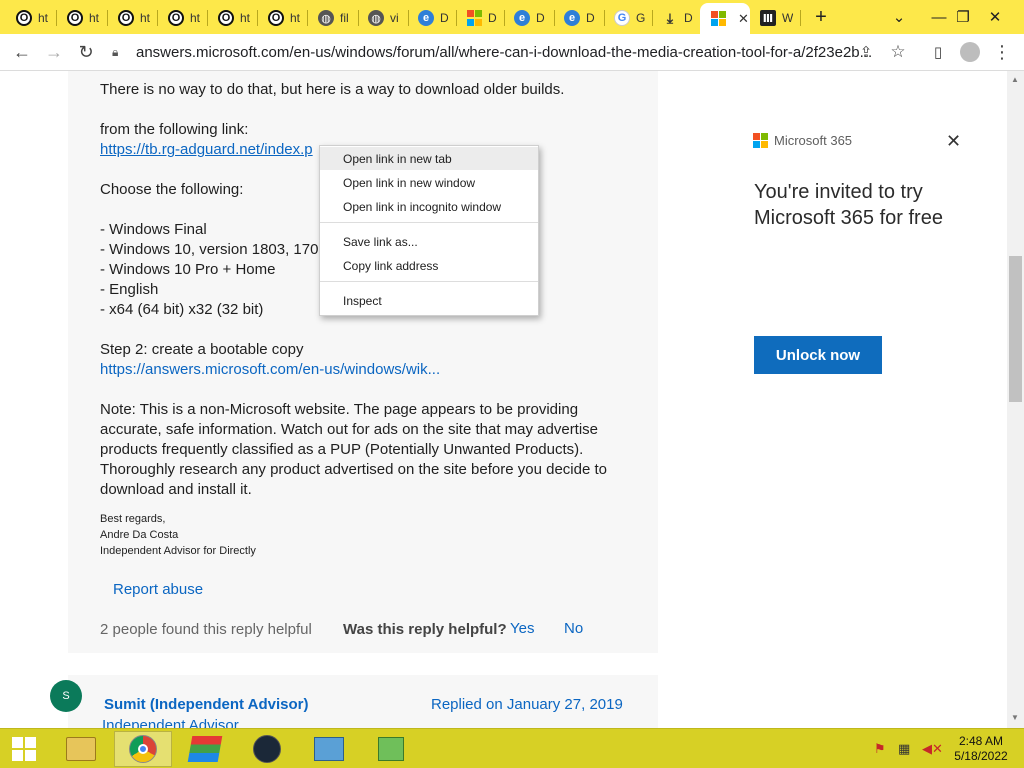 The width and height of the screenshot is (1024, 768). What do you see at coordinates (866, 52) in the screenshot?
I see `share-icon: ⇪` at bounding box center [866, 52].